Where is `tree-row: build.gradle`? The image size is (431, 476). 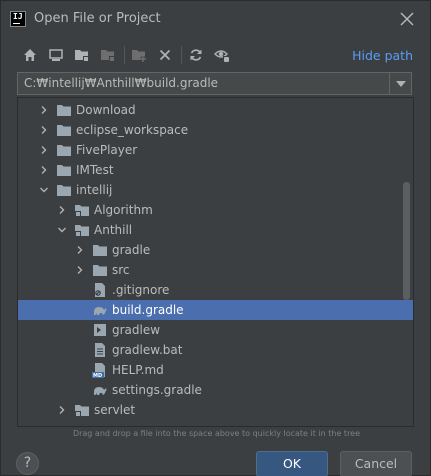 tree-row: build.gradle is located at coordinates (215, 310).